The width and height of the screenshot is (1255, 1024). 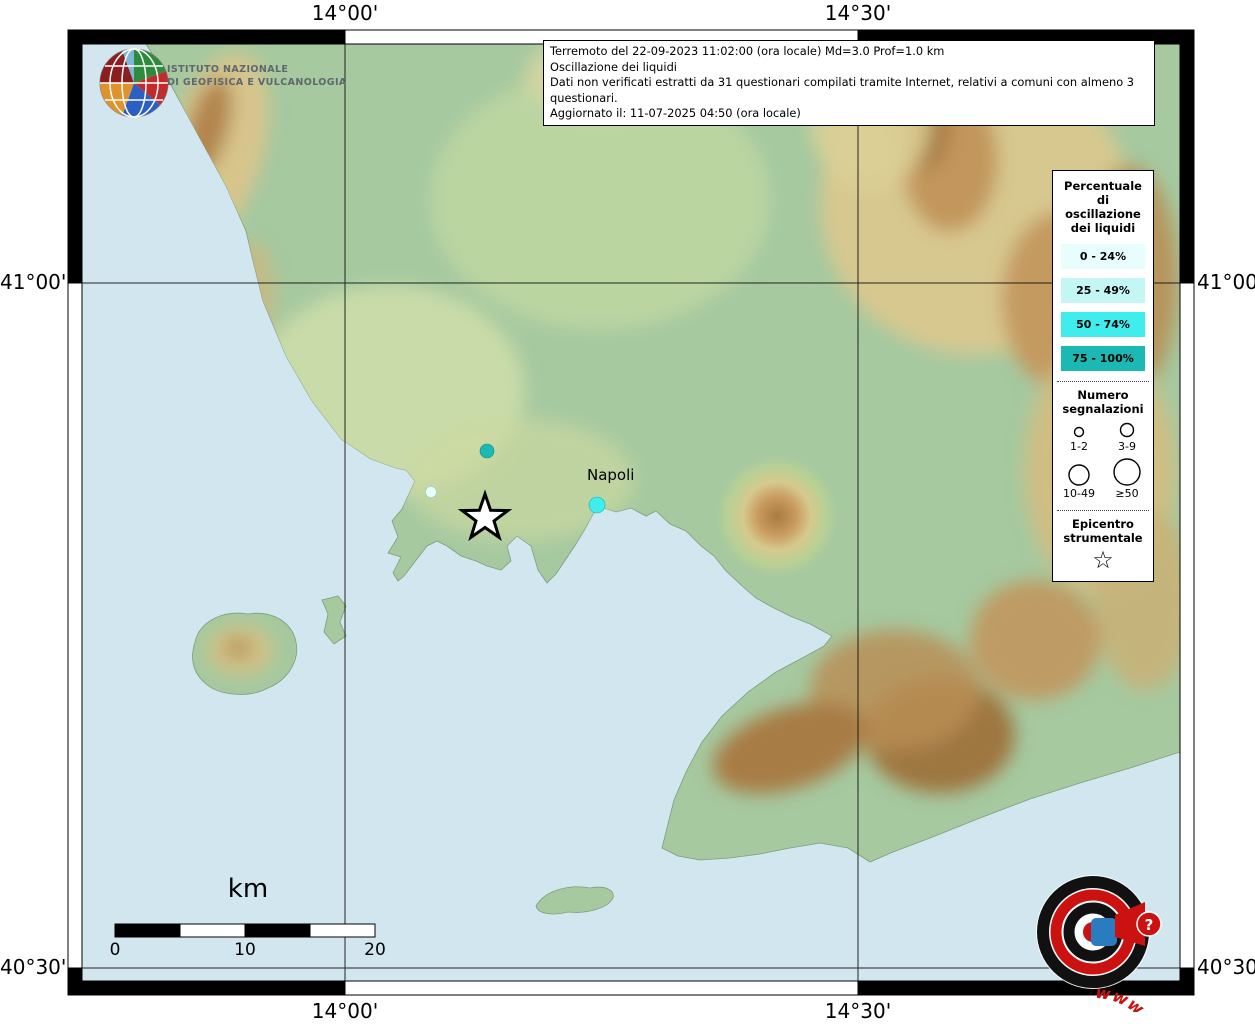 What do you see at coordinates (345, 13) in the screenshot?
I see `axis-label-top-14-00: 14°00'` at bounding box center [345, 13].